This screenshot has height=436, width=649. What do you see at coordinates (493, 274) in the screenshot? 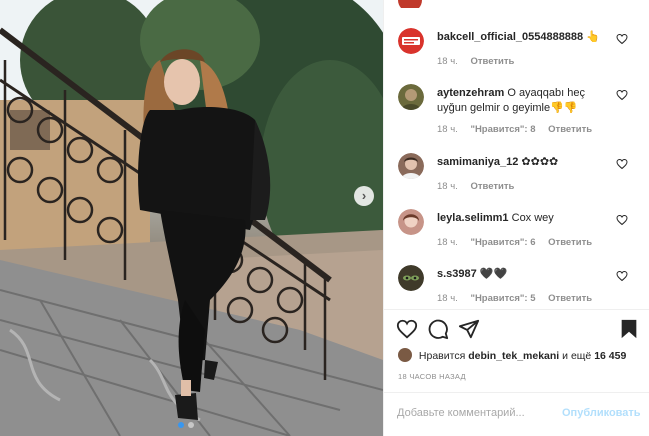
I see `comment-body: 🖤🖤` at bounding box center [493, 274].